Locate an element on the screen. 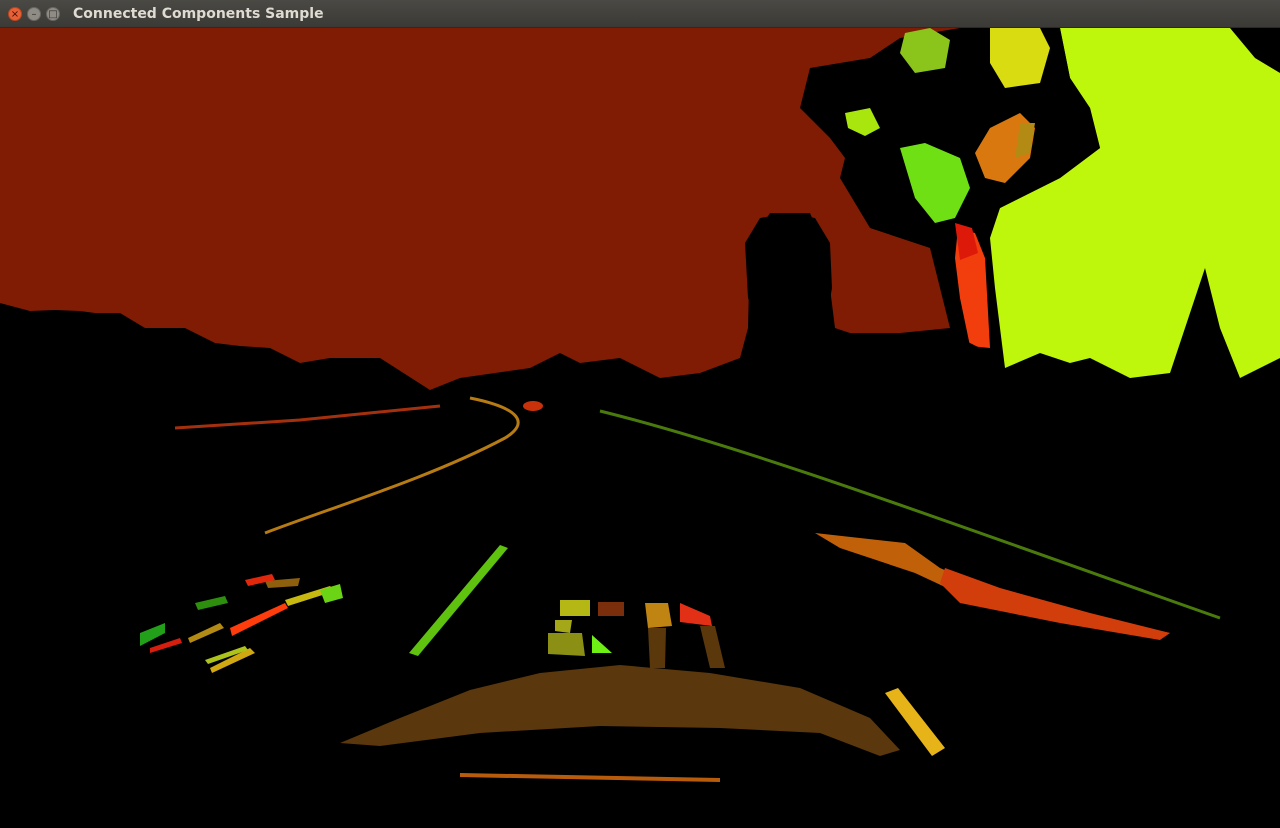 Image resolution: width=1280 pixels, height=828 pixels. title-bar: × – □ Connected Components Sample is located at coordinates (640, 14).